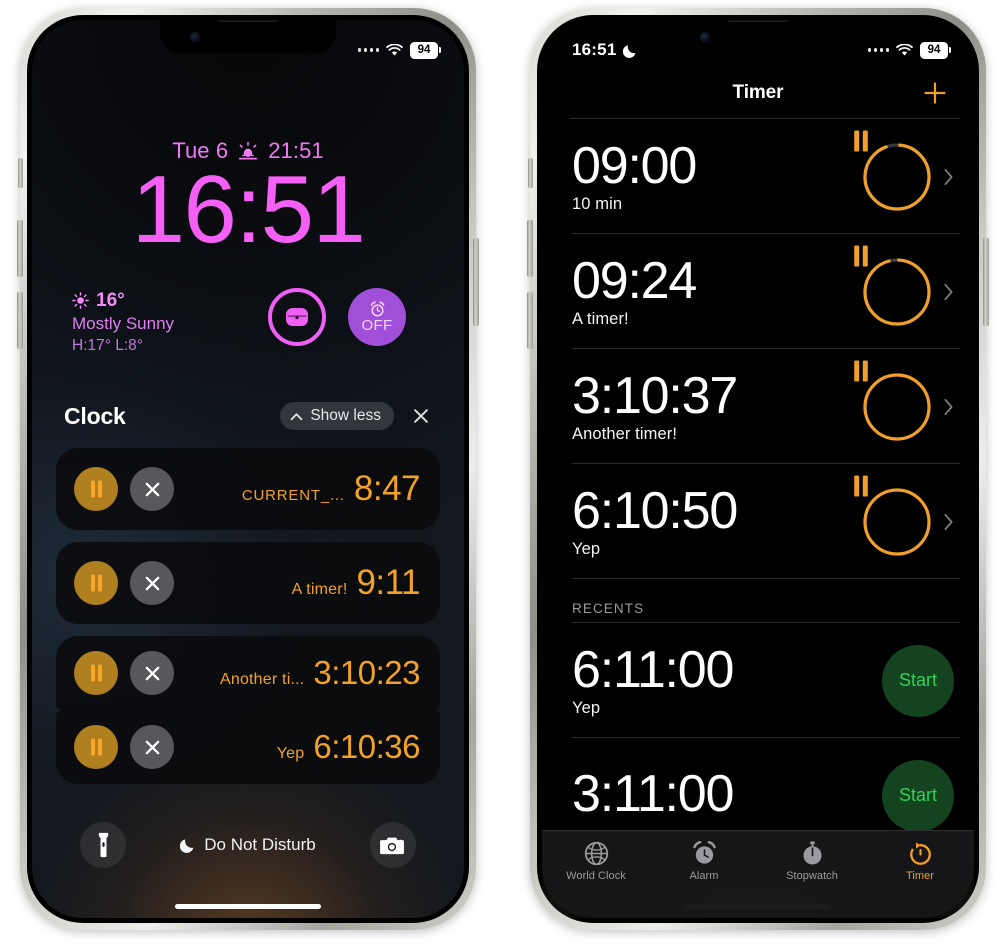  What do you see at coordinates (320, 673) in the screenshot?
I see `notification-content: Another ti... 3:10:23` at bounding box center [320, 673].